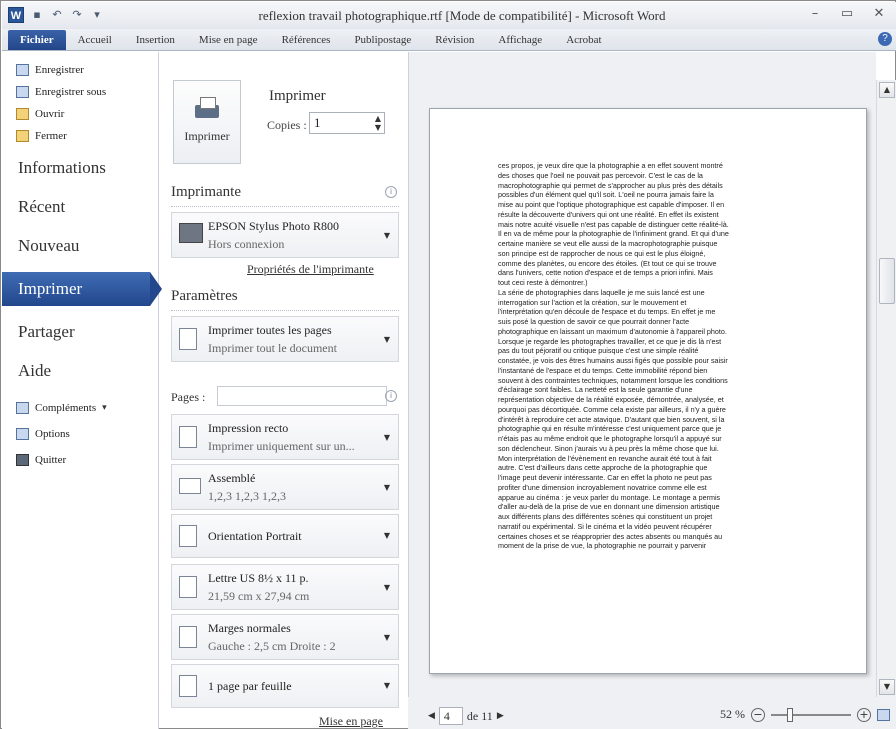  What do you see at coordinates (188, 587) in the screenshot?
I see `paper-size-icon` at bounding box center [188, 587].